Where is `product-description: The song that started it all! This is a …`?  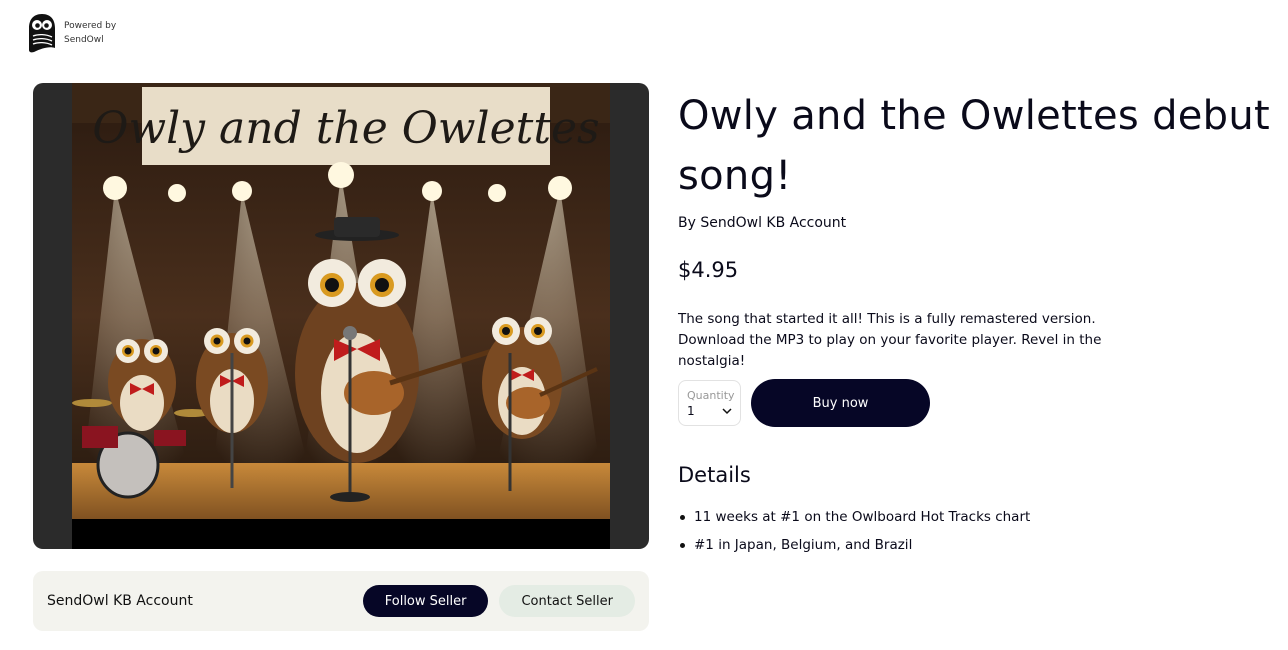 product-description: The song that started it all! This is a … is located at coordinates (890, 340).